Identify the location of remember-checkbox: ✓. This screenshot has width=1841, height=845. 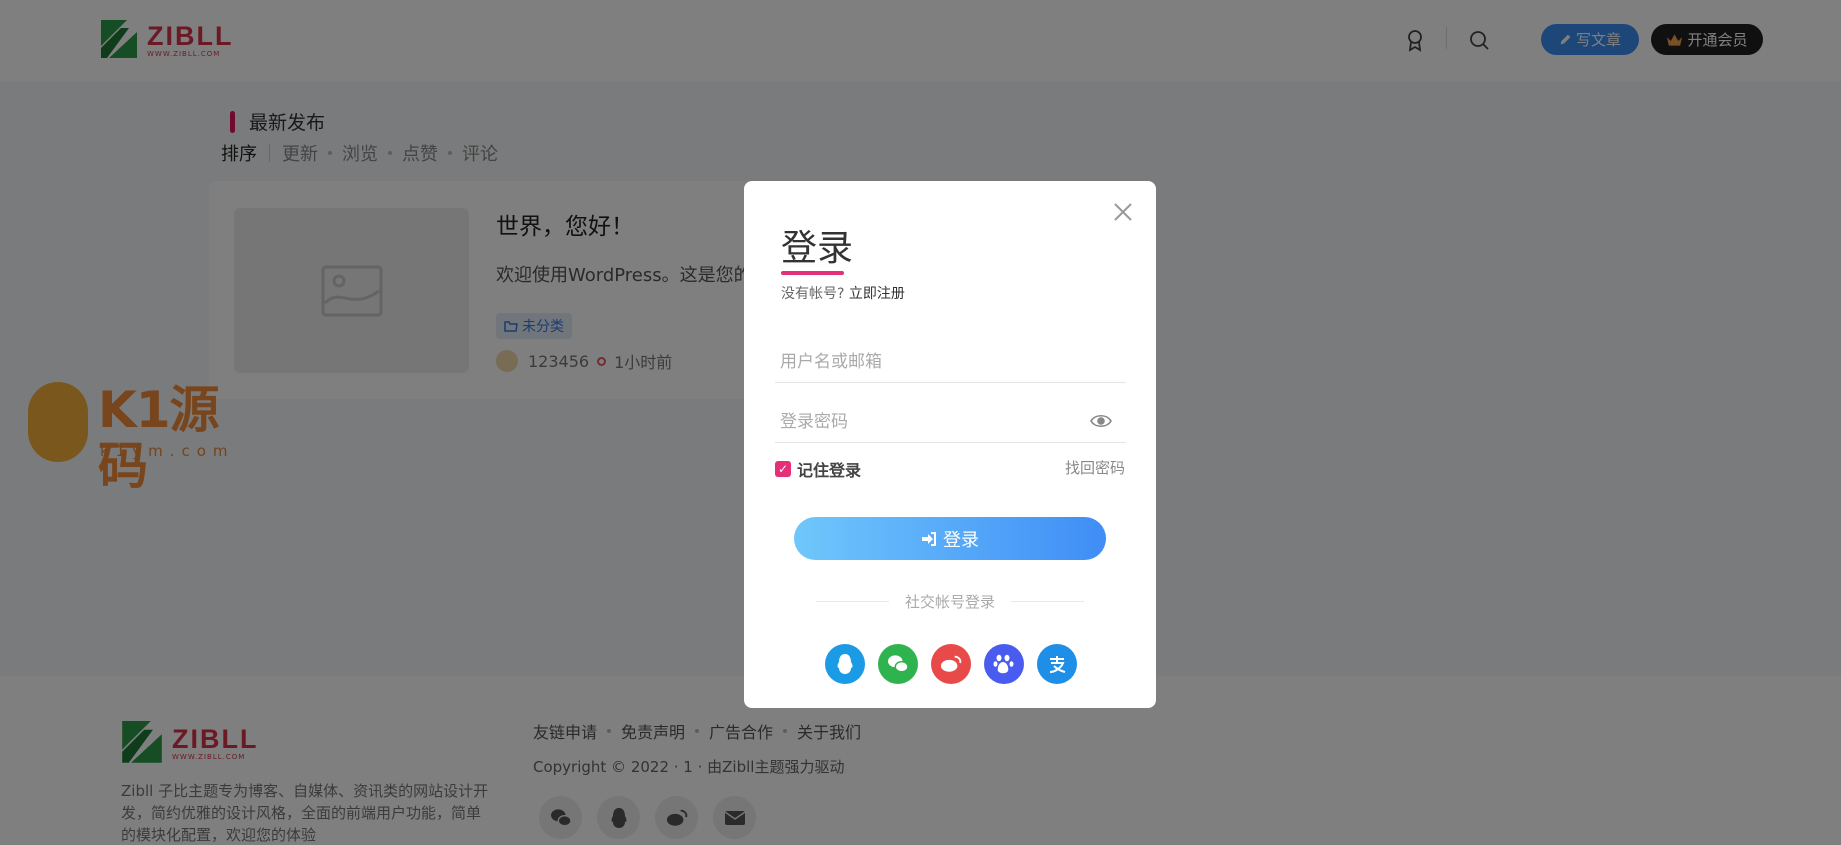
(783, 469).